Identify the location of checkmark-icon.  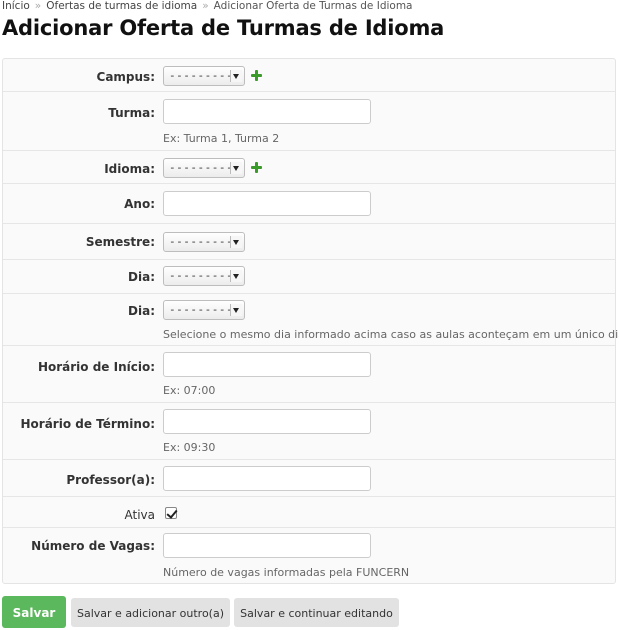
(172, 513).